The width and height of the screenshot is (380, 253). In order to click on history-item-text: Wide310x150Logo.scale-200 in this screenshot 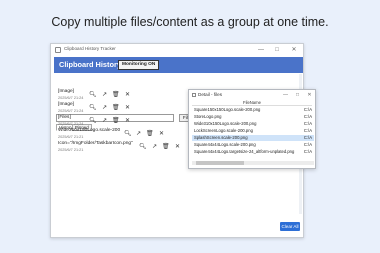, I will do `click(89, 130)`.